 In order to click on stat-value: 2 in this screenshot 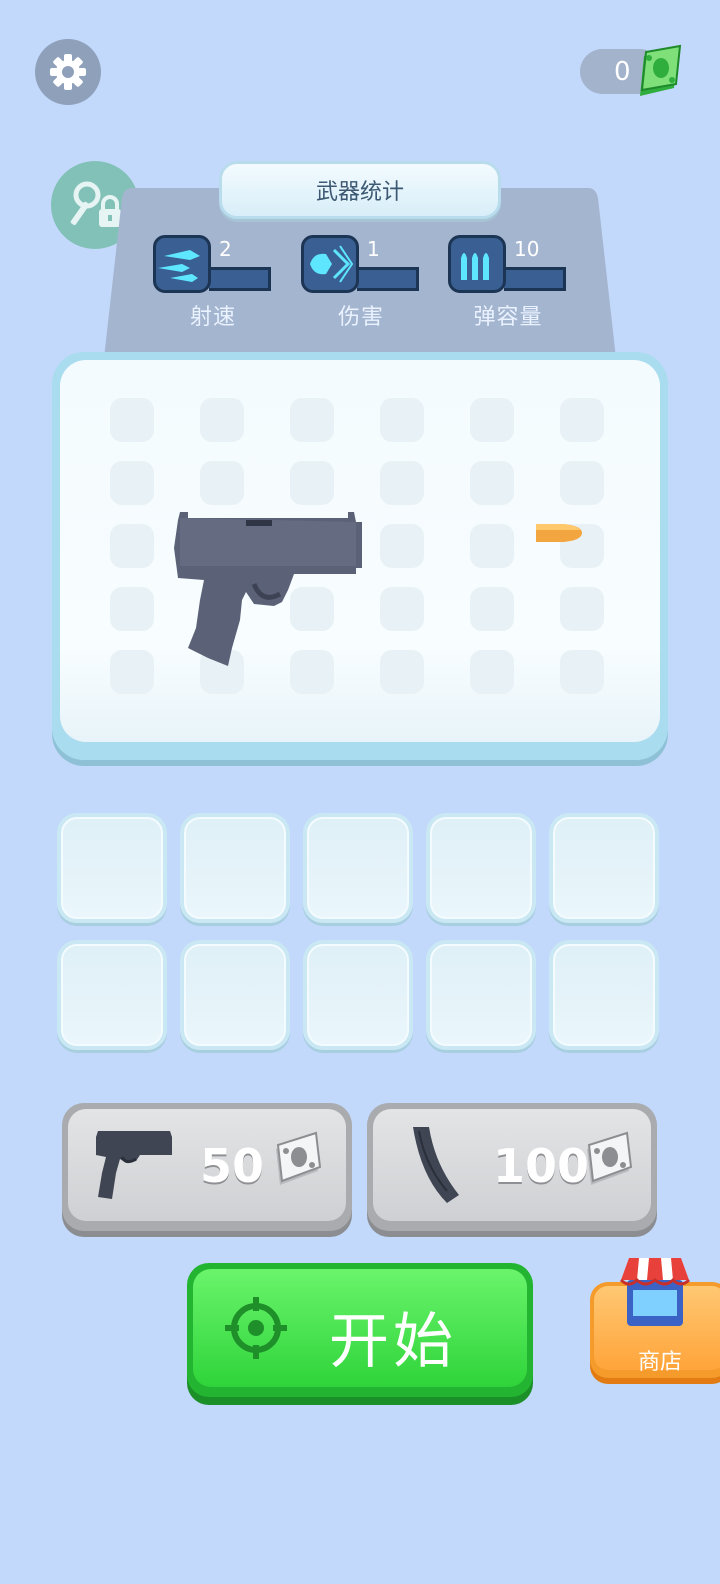, I will do `click(225, 249)`.